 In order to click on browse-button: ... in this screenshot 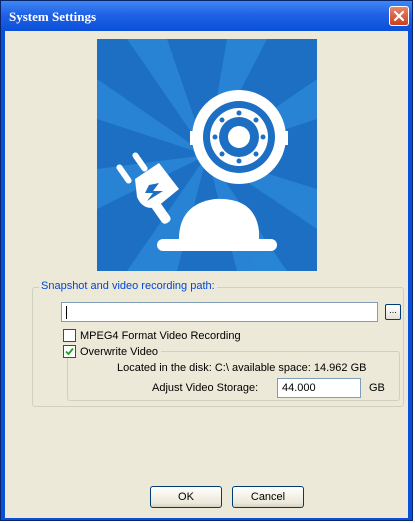, I will do `click(393, 312)`.